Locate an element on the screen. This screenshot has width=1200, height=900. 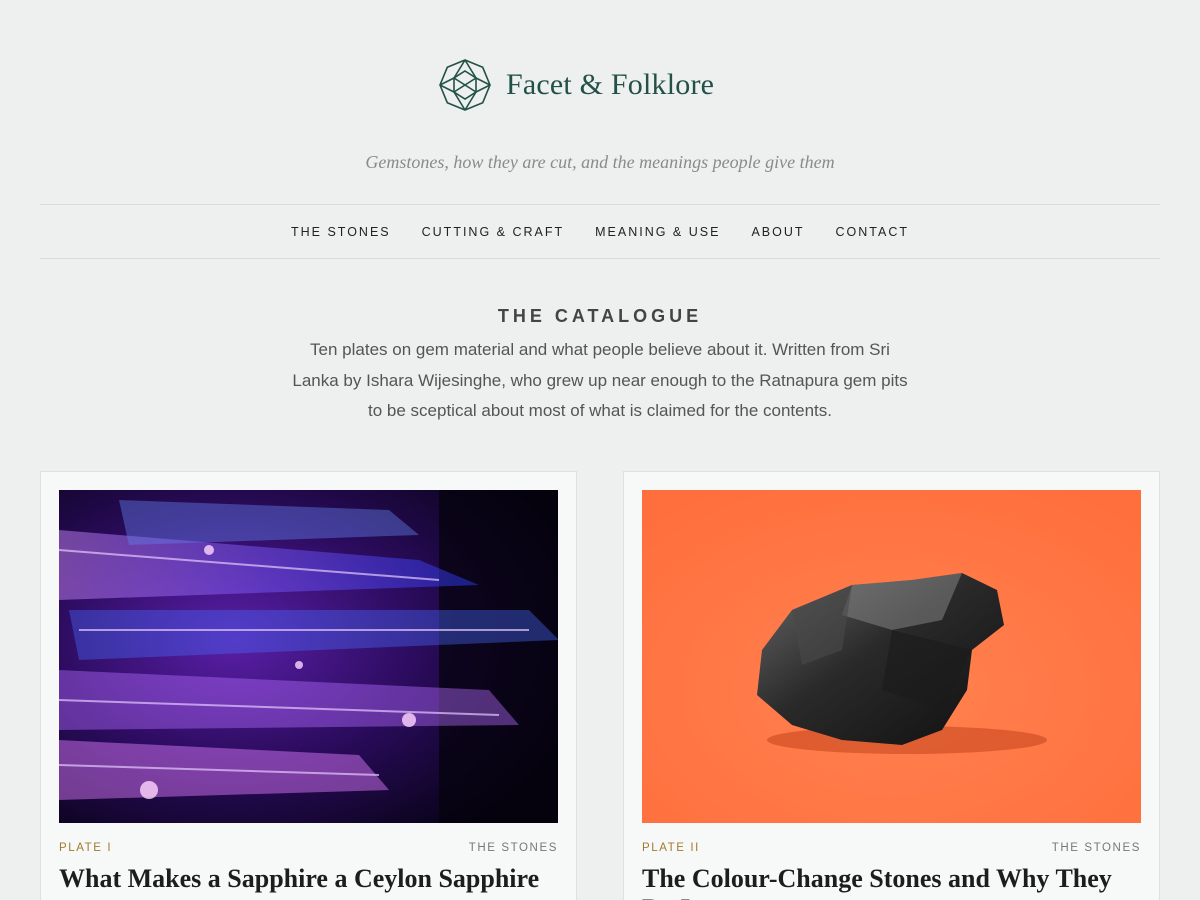
nav-item-about: ABOUT is located at coordinates (777, 232).